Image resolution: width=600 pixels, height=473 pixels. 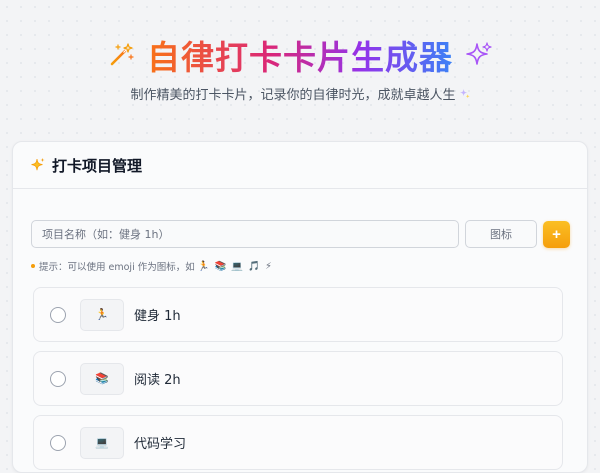 What do you see at coordinates (293, 95) in the screenshot?
I see `app-subtitle: 制作精美的打卡卡片，记录你的自律时光，成就卓越人生` at bounding box center [293, 95].